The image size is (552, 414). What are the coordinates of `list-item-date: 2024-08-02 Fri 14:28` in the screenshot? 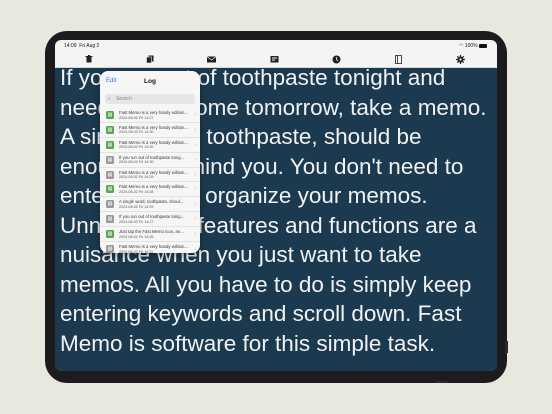 It's located at (136, 191).